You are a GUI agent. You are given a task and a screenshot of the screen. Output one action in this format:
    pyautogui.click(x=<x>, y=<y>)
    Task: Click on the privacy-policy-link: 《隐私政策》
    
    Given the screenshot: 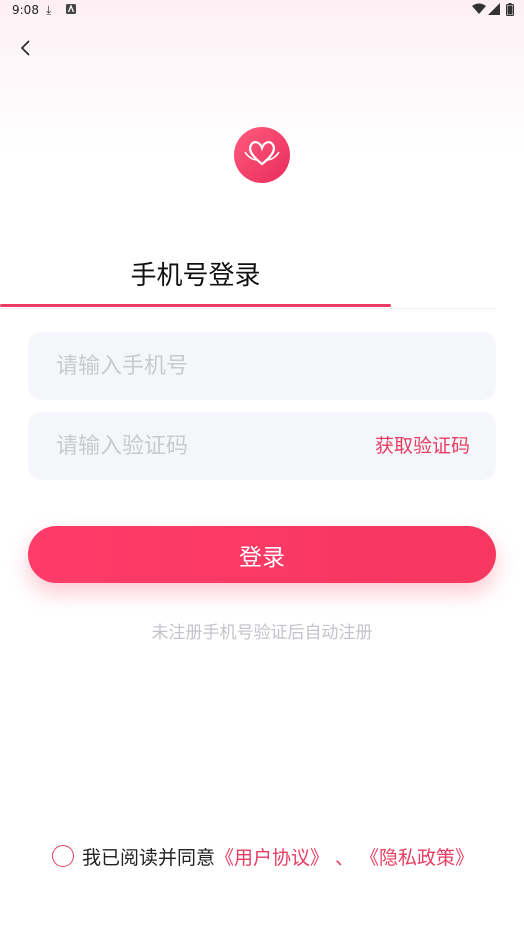 What is the action you would take?
    pyautogui.click(x=417, y=856)
    